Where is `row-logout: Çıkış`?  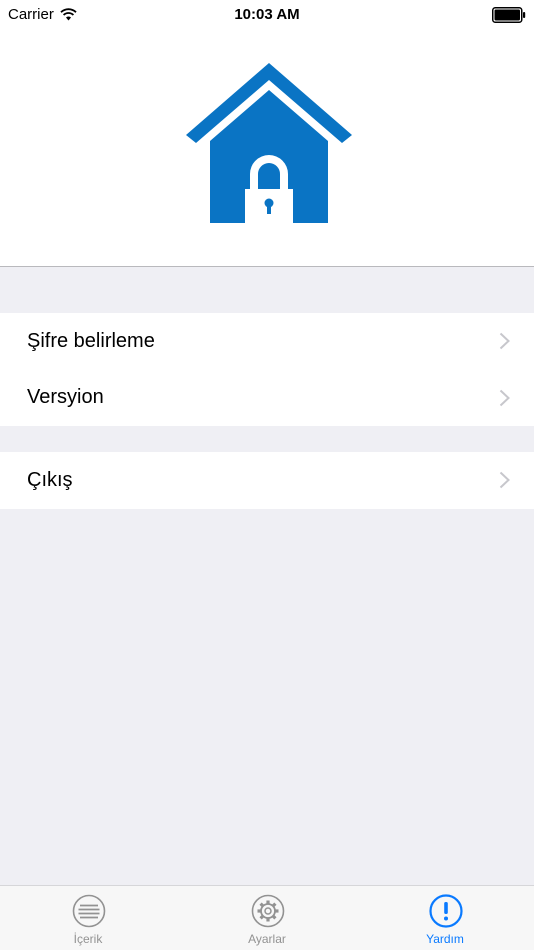
row-logout: Çıkış is located at coordinates (267, 480).